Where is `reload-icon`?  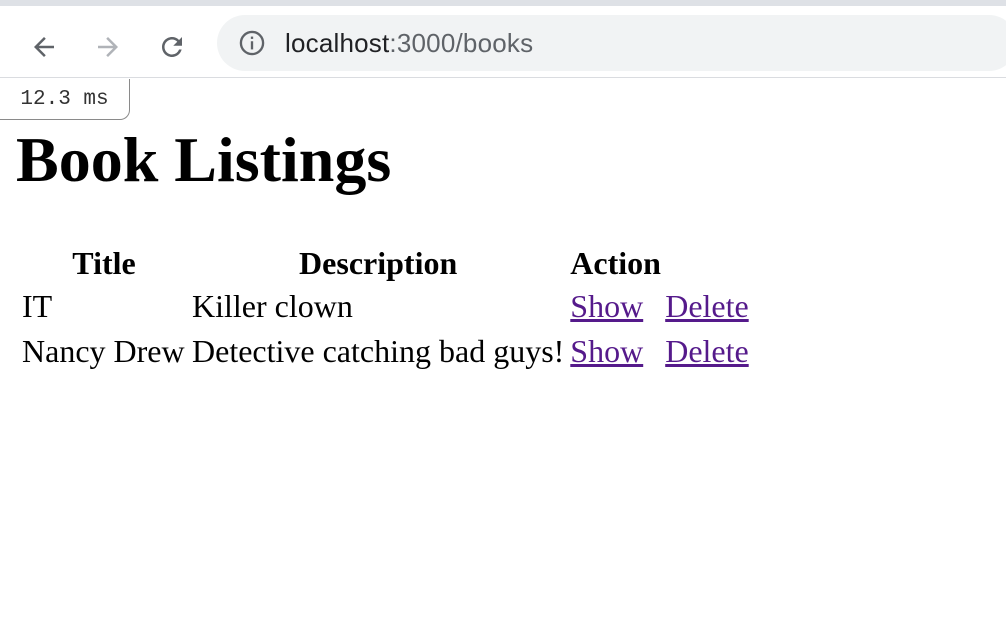 reload-icon is located at coordinates (172, 47).